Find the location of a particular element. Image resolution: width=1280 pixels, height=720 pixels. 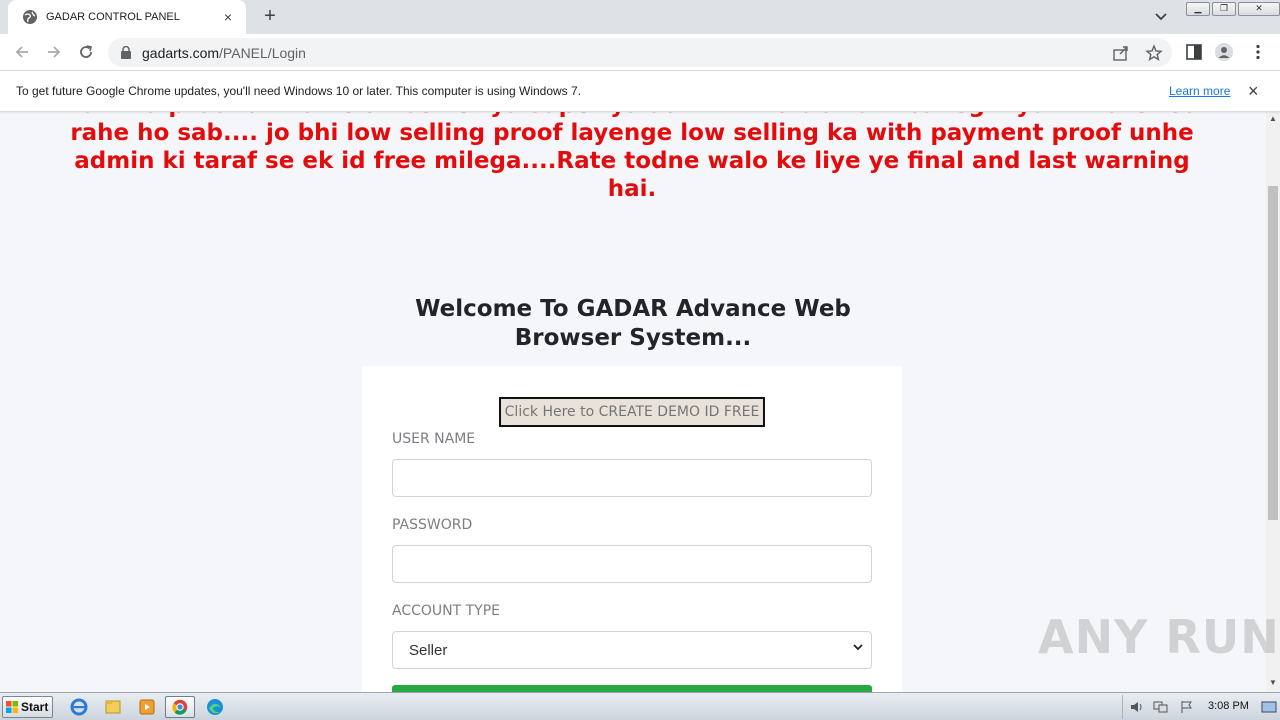

username-input is located at coordinates (632, 478).